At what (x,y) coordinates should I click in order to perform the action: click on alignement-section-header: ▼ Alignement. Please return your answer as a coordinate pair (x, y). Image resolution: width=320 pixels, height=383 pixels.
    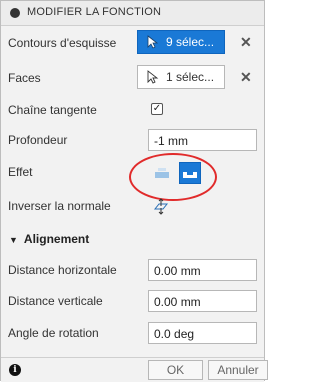
    Looking at the image, I should click on (49, 239).